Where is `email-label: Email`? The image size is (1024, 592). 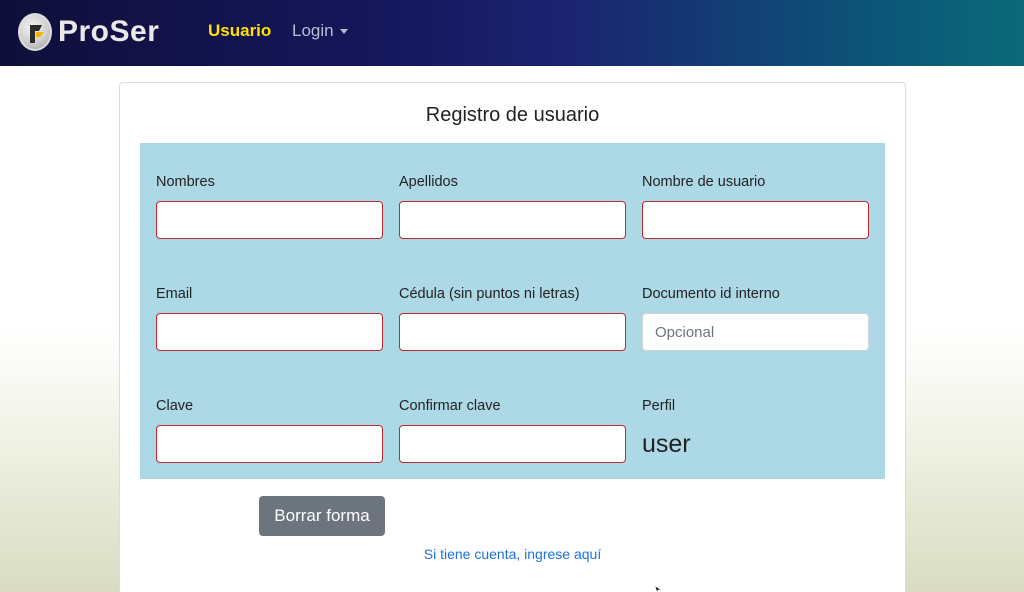 email-label: Email is located at coordinates (174, 294).